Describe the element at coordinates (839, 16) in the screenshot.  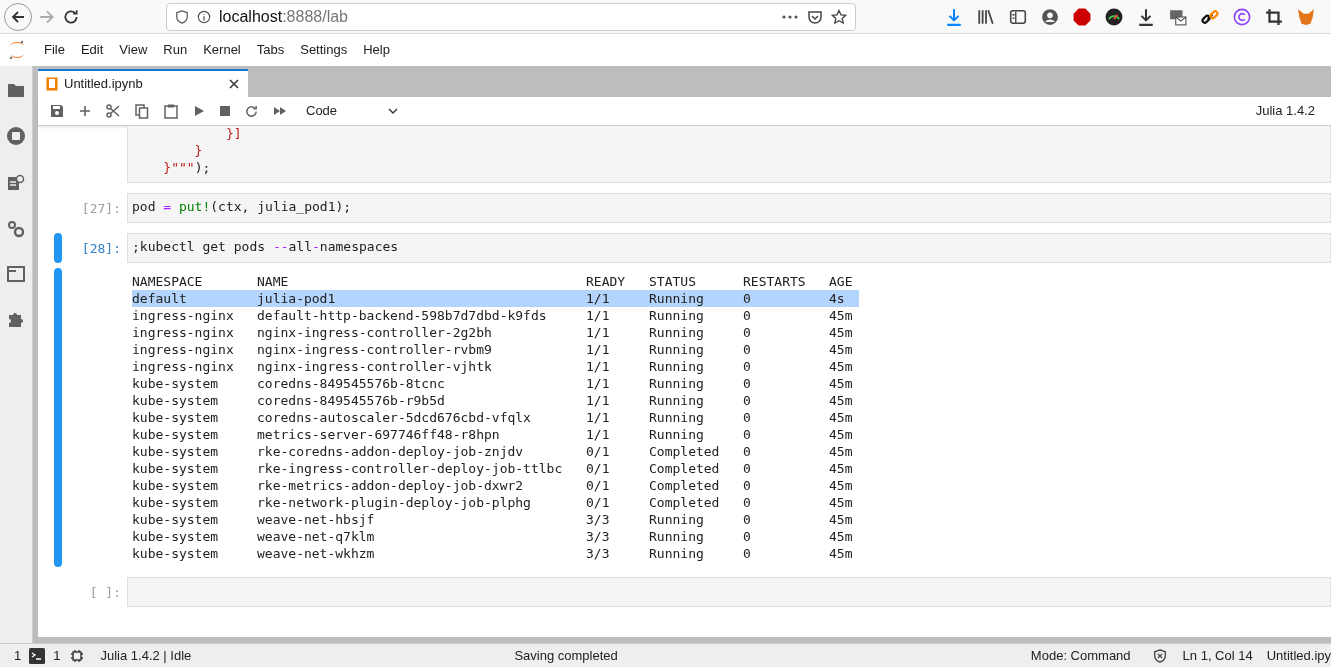
I see `star-icon` at that location.